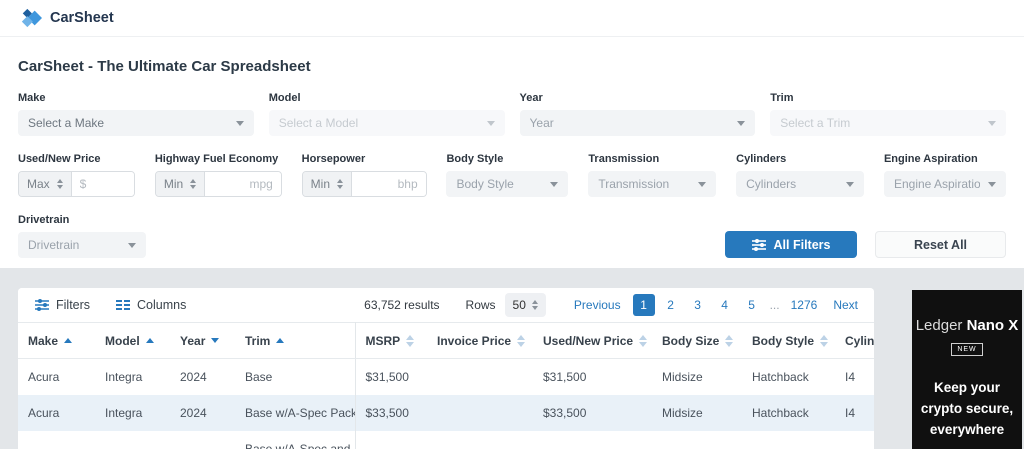  What do you see at coordinates (845, 305) in the screenshot?
I see `next-page-button: Next` at bounding box center [845, 305].